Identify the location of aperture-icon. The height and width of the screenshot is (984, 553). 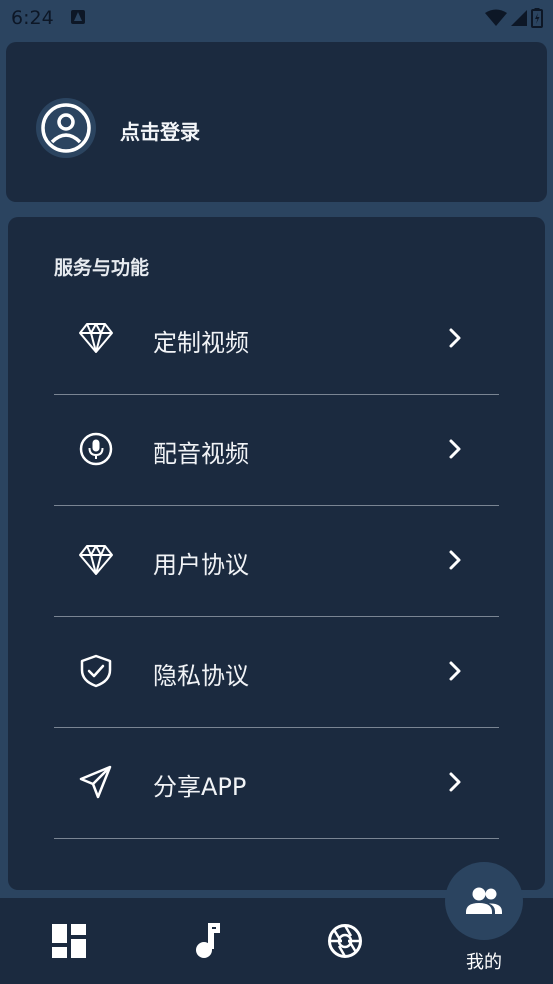
(345, 941).